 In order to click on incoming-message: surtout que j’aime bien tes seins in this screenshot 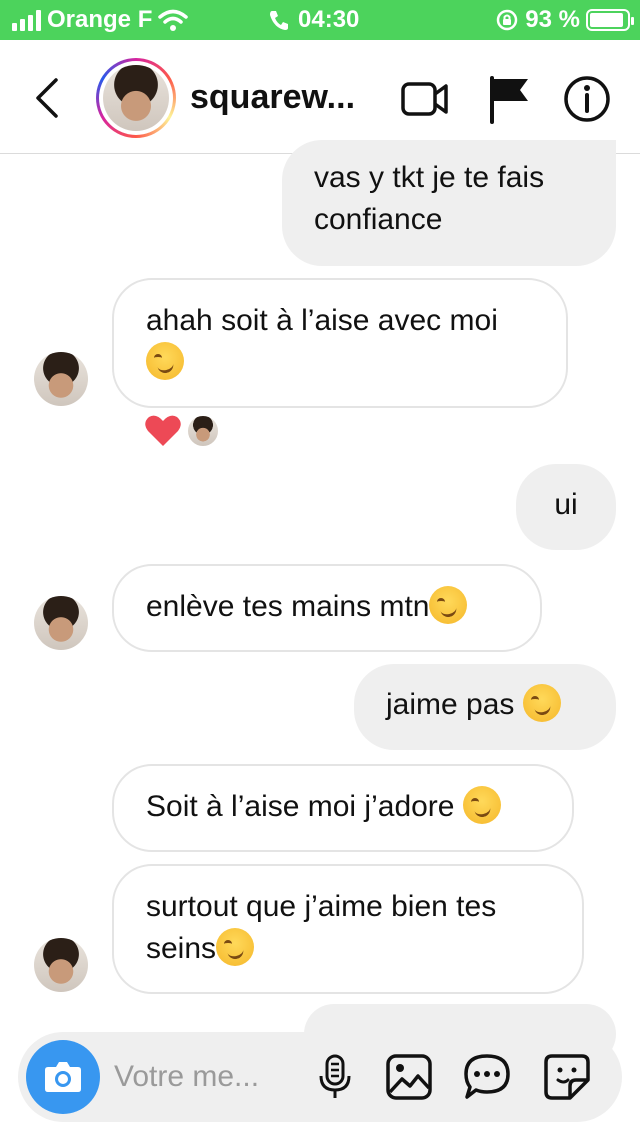, I will do `click(348, 929)`.